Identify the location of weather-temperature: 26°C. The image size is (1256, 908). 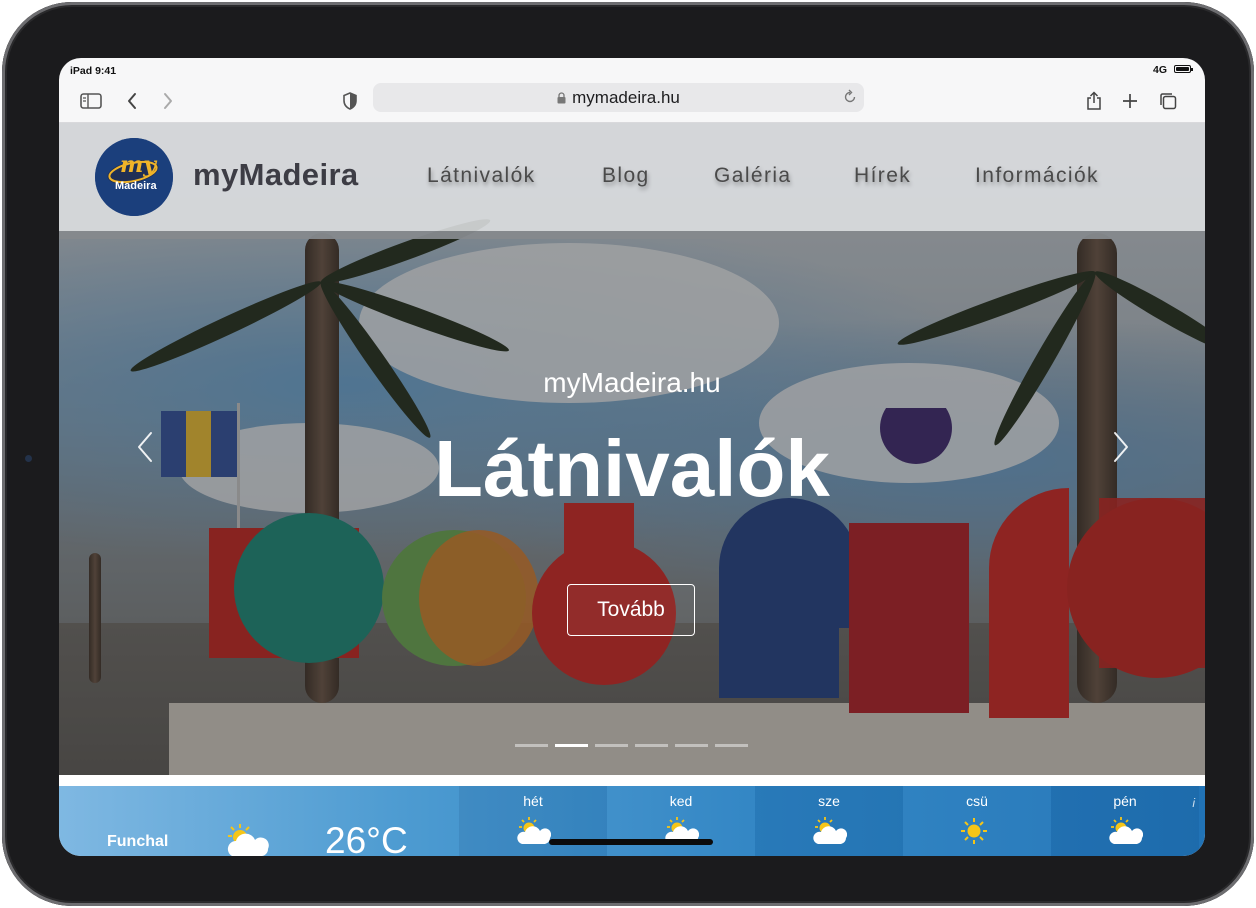
(366, 838).